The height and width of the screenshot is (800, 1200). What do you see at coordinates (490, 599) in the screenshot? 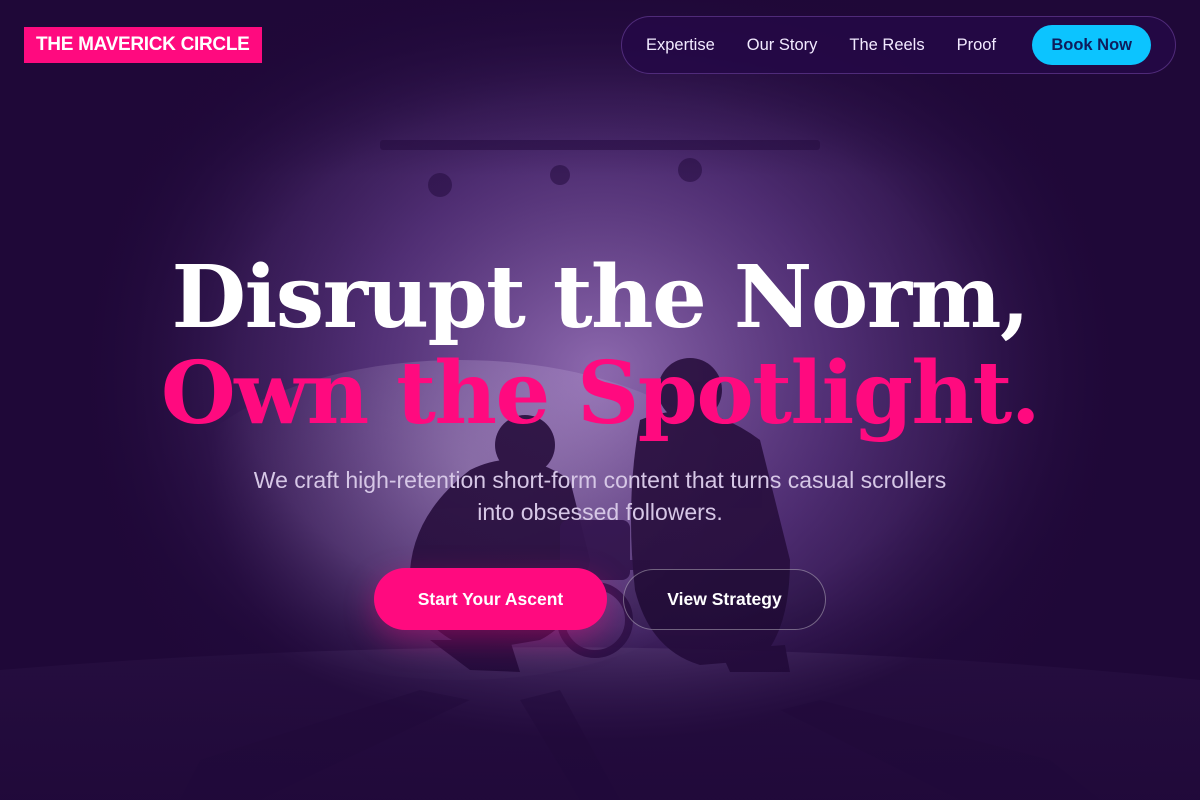
I see `start-your-ascent-button: Start Your Ascent` at bounding box center [490, 599].